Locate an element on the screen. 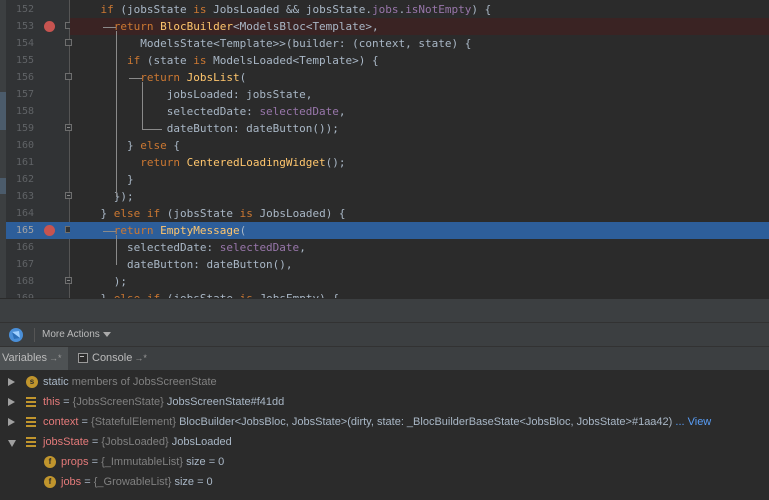 This screenshot has height=500, width=769. code-token: EmptyMessage is located at coordinates (200, 230).